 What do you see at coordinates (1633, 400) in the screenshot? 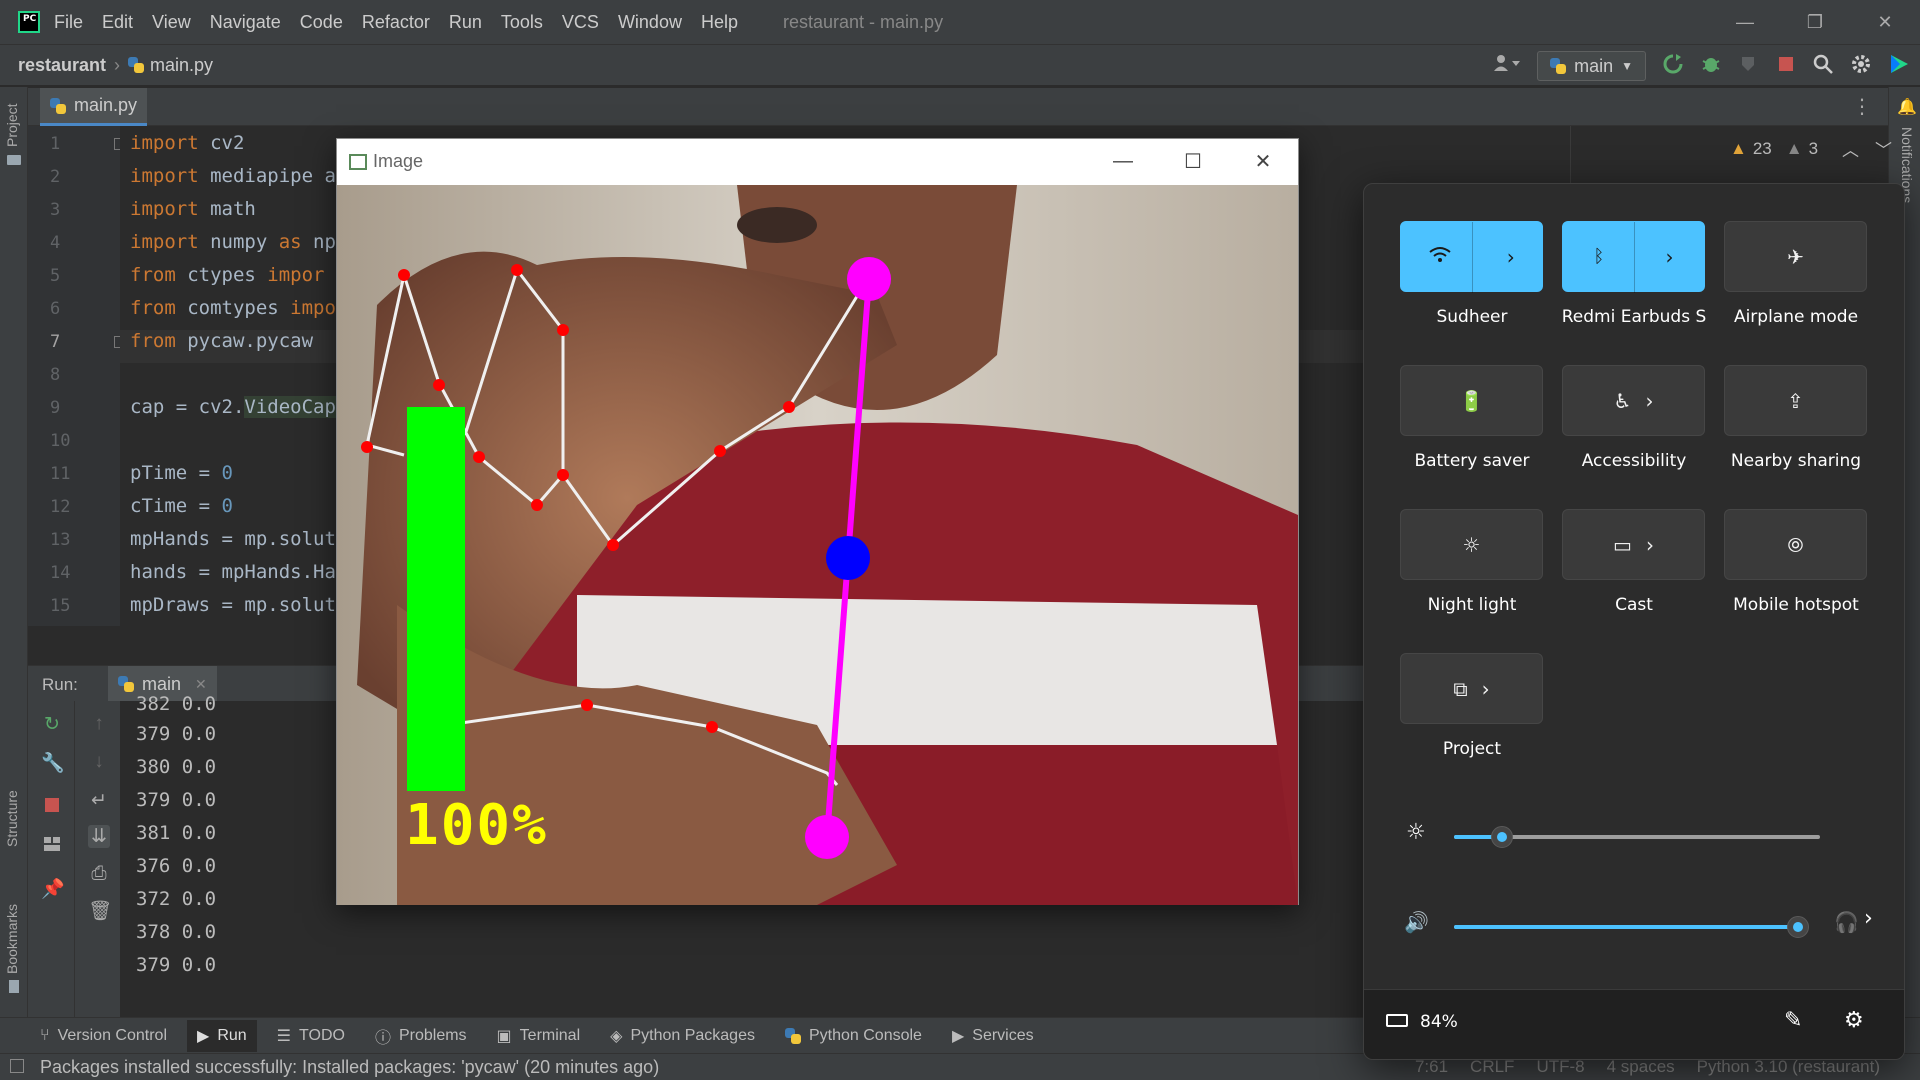
I see `accessibility-tile: ♿ ›` at bounding box center [1633, 400].